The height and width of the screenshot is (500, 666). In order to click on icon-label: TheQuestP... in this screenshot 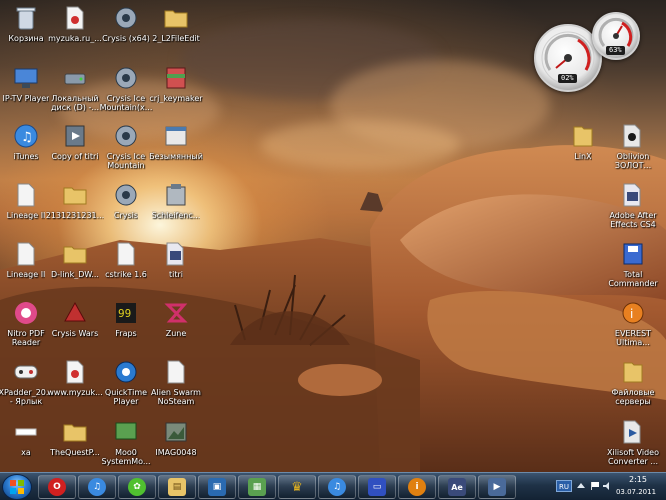, I will do `click(75, 452)`.